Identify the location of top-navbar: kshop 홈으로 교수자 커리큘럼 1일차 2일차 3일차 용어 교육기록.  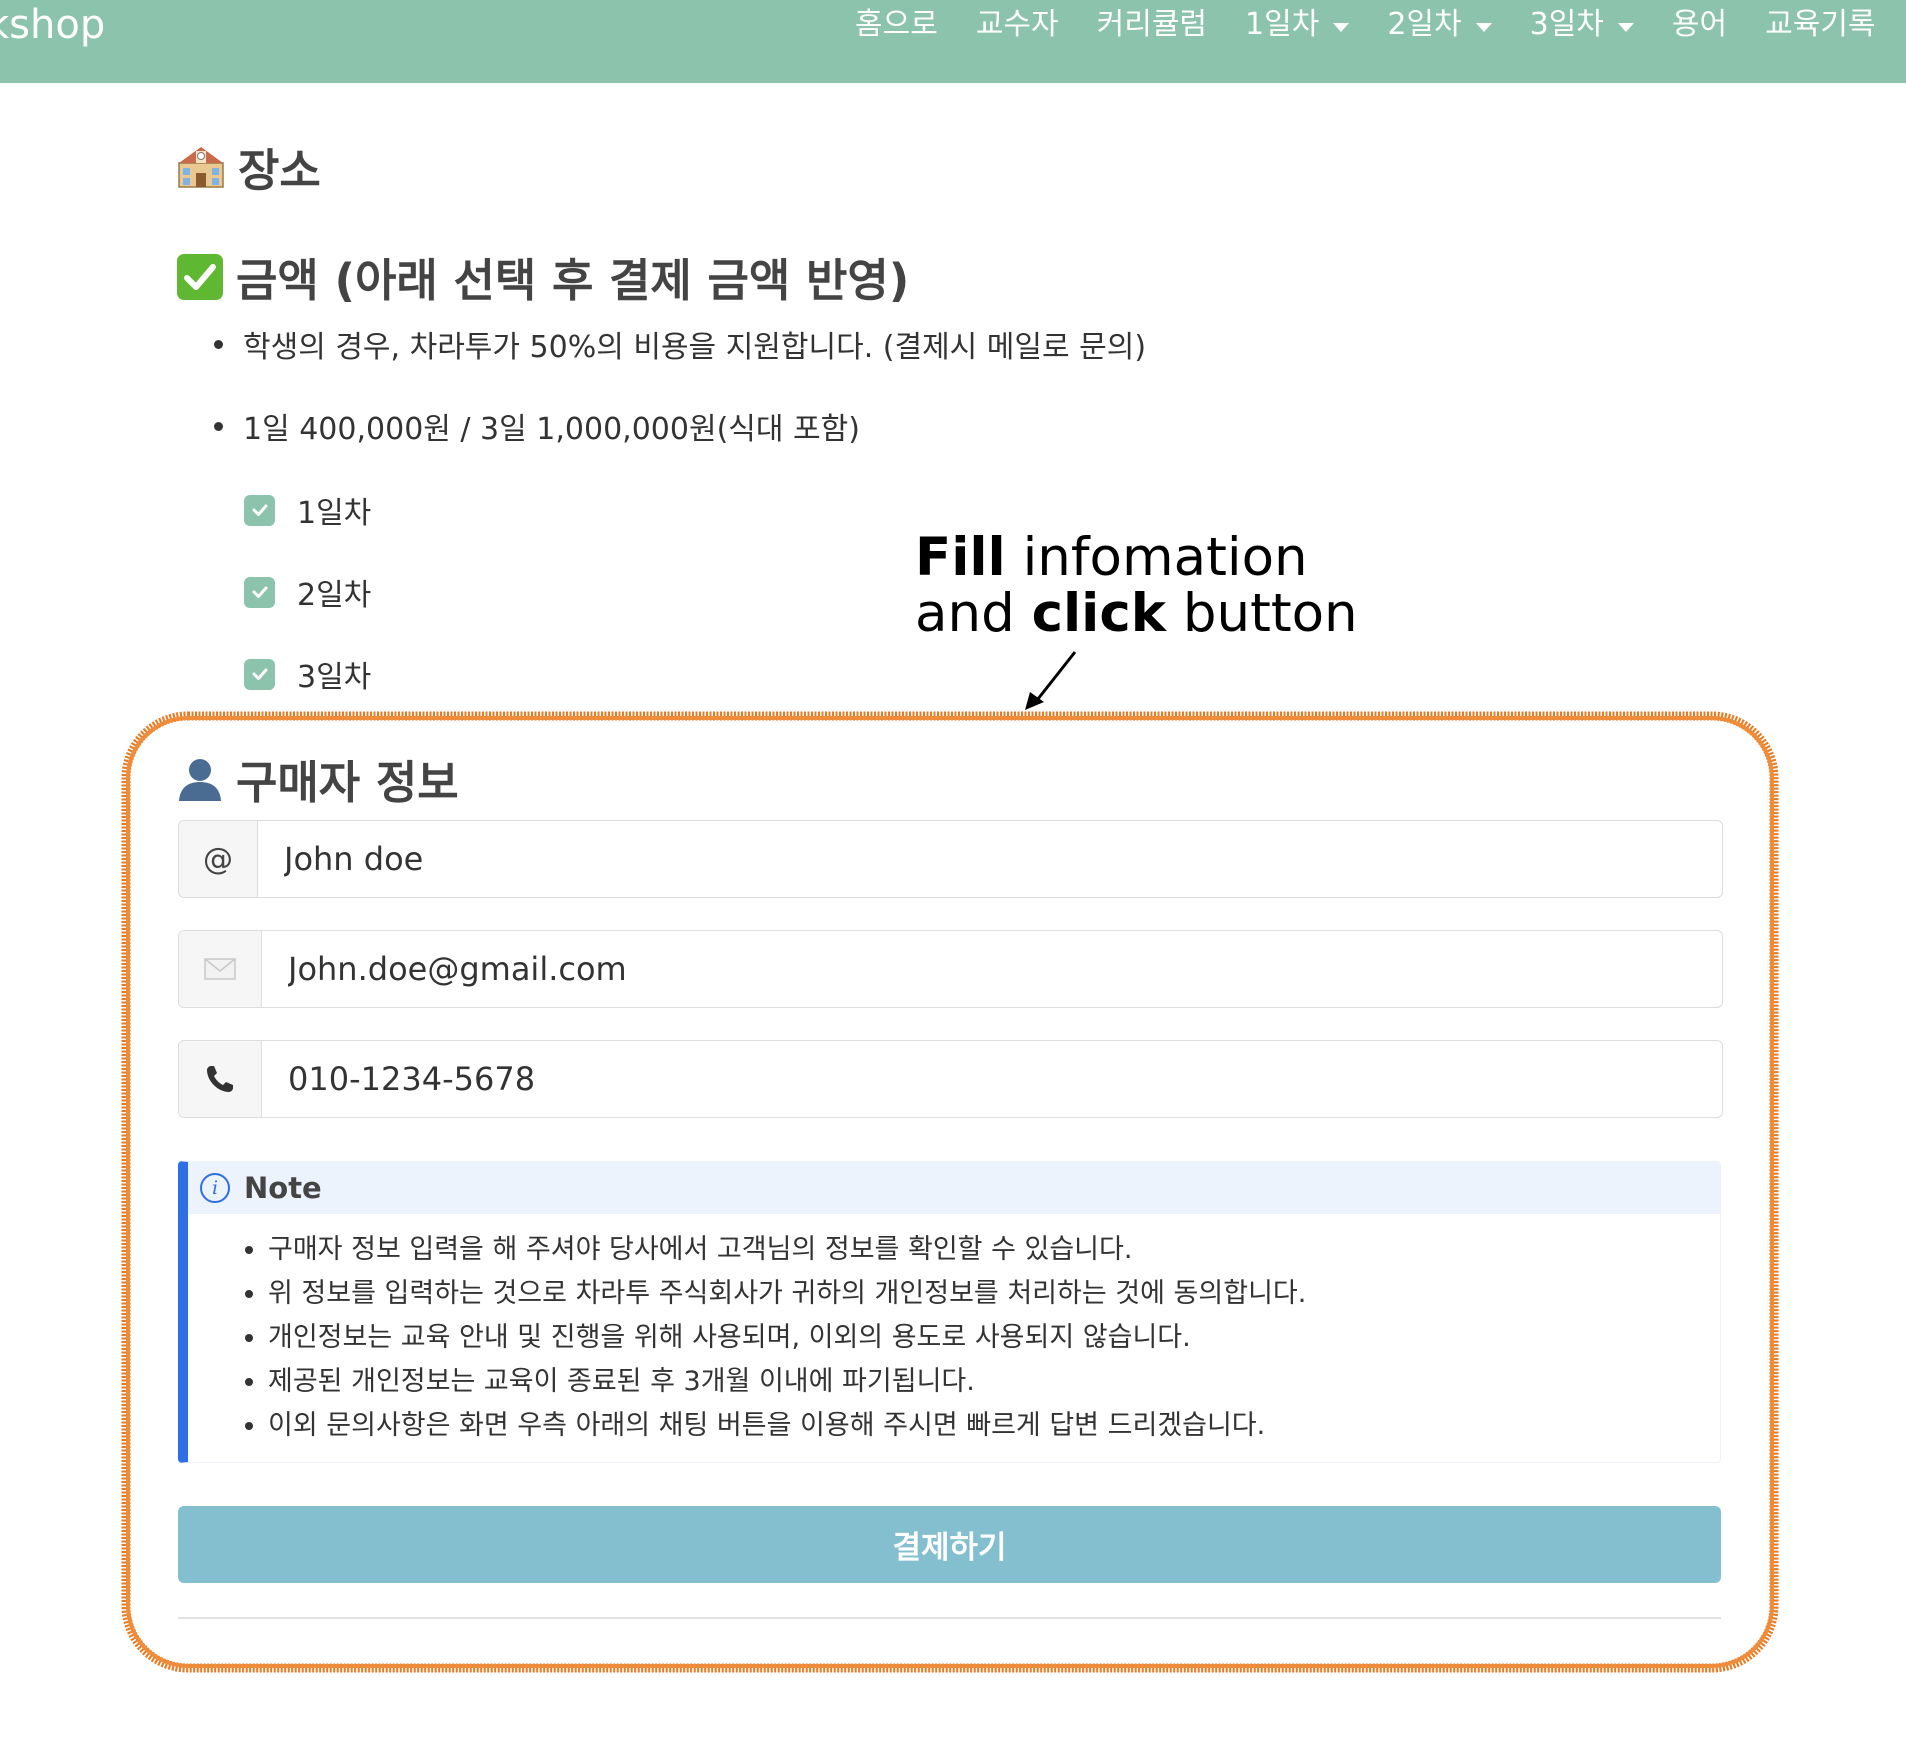
(953, 41).